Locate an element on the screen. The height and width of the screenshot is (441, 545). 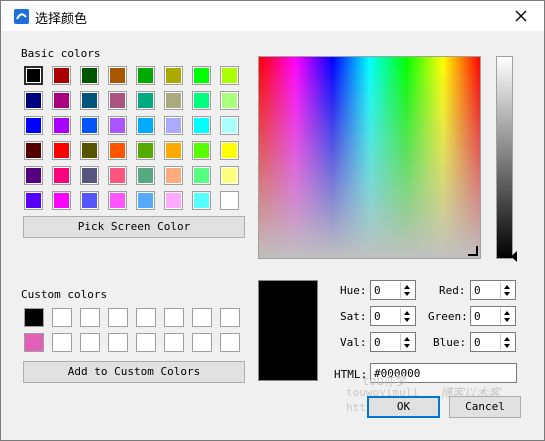
pick-screen-color-button: Pick Screen Color is located at coordinates (134, 227).